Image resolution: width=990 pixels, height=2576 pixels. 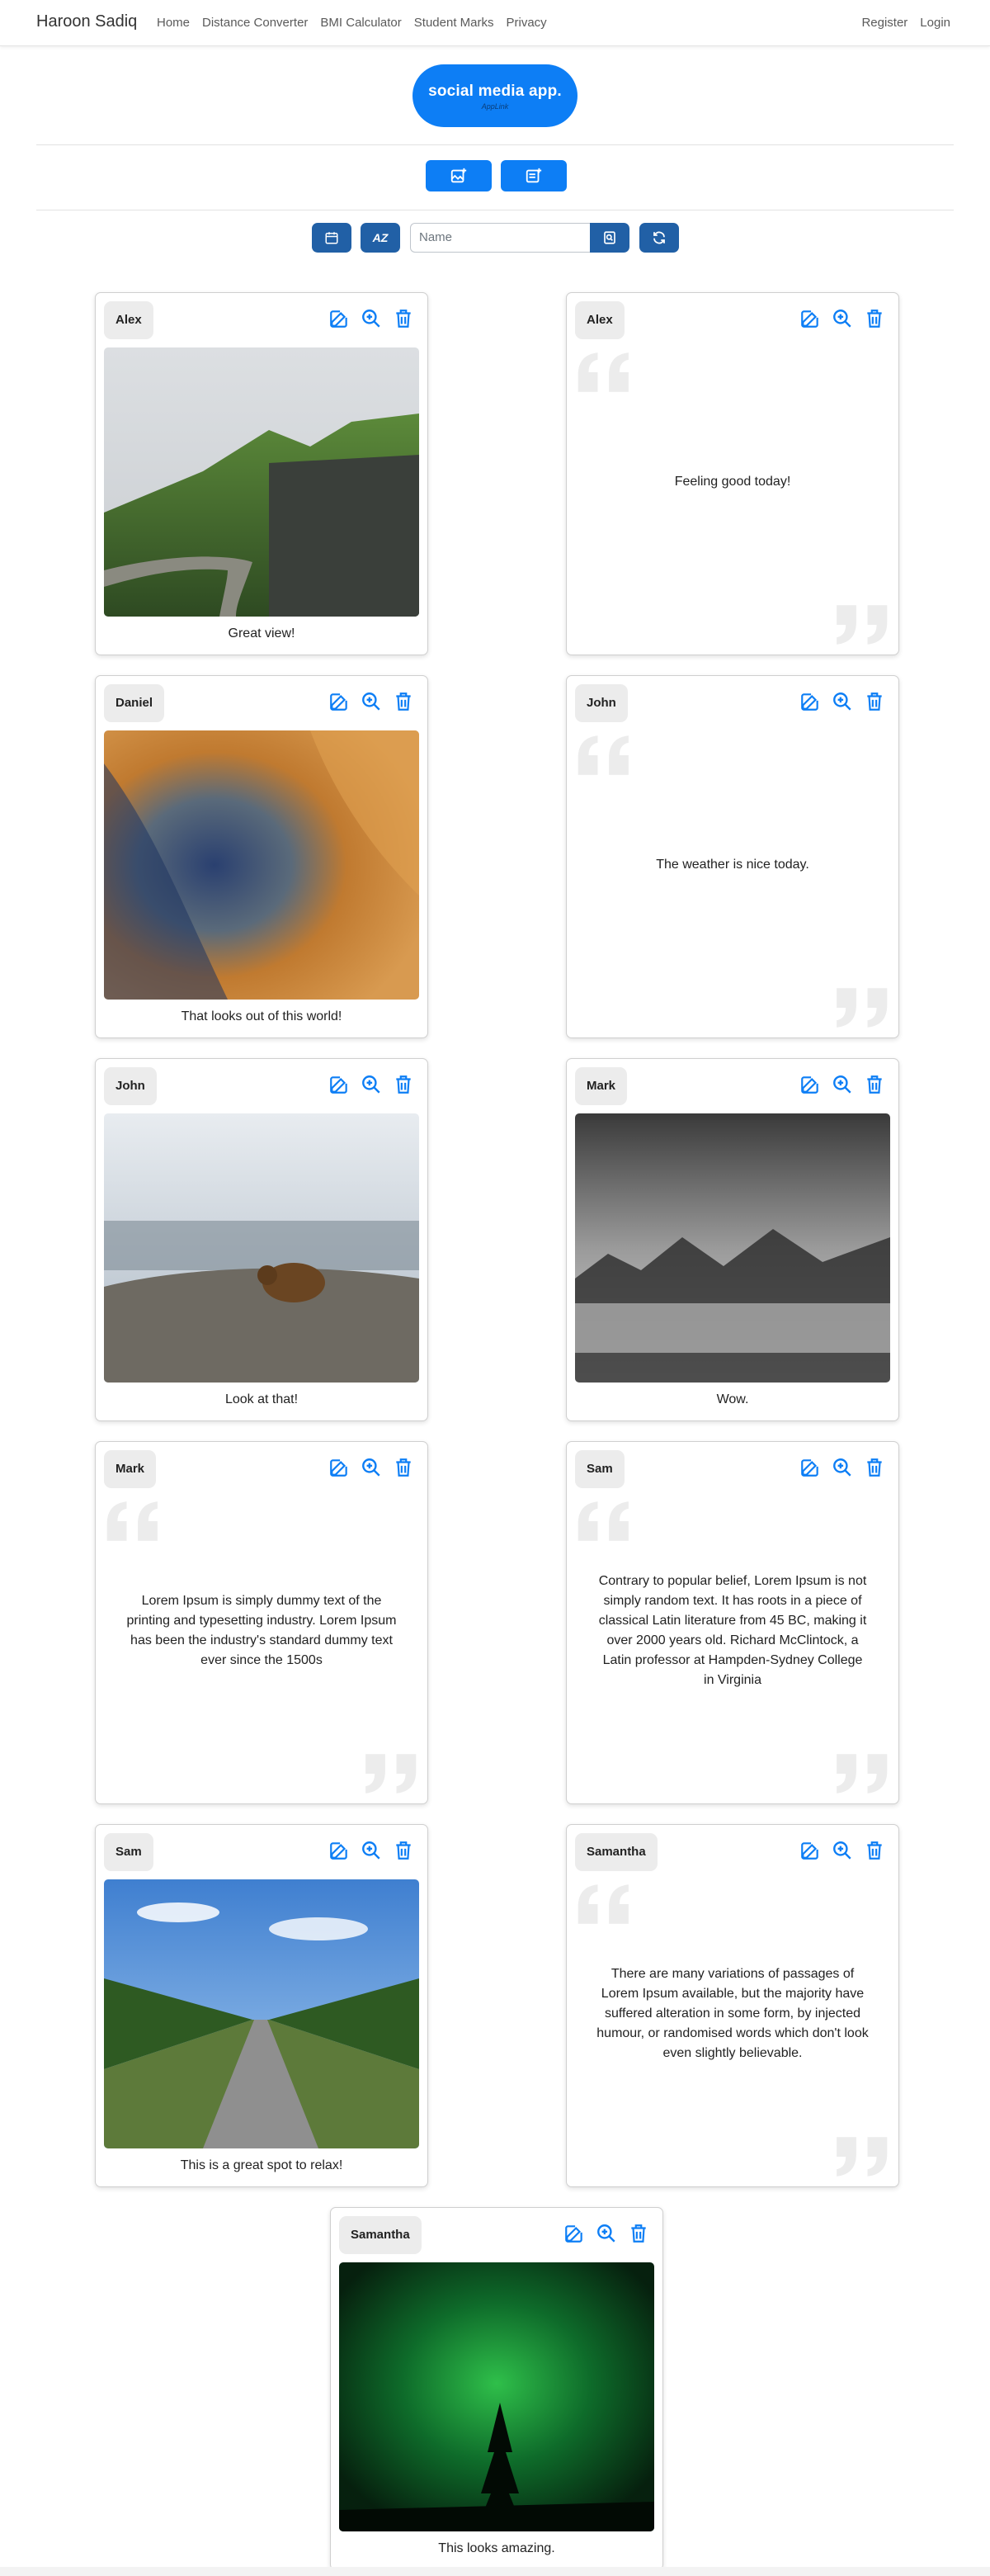 What do you see at coordinates (380, 238) in the screenshot?
I see `sort-alpha-button: AZ` at bounding box center [380, 238].